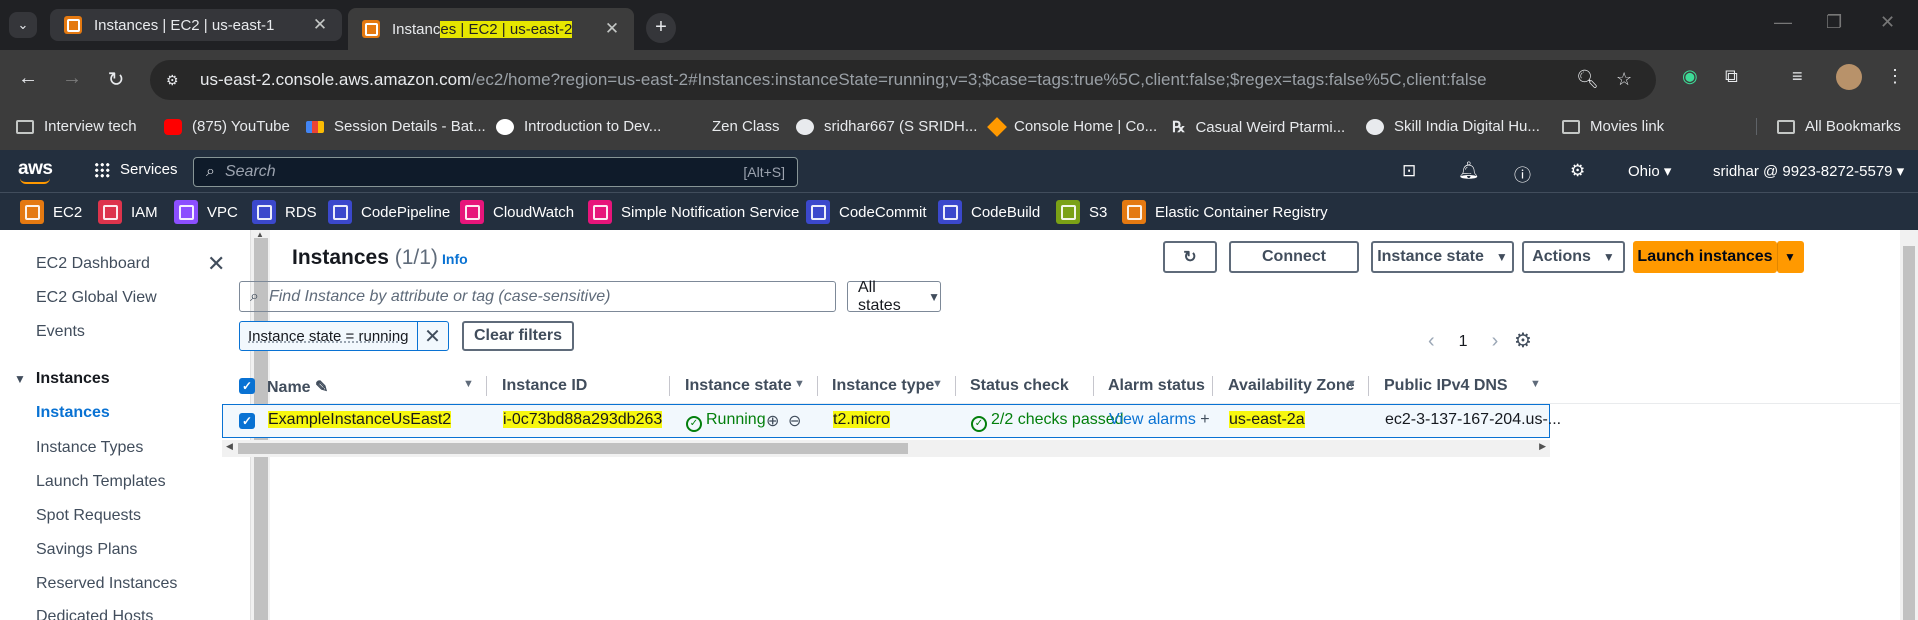 This screenshot has width=1918, height=620. Describe the element at coordinates (1469, 171) in the screenshot. I see `notifications-icon: 🔔︎` at that location.